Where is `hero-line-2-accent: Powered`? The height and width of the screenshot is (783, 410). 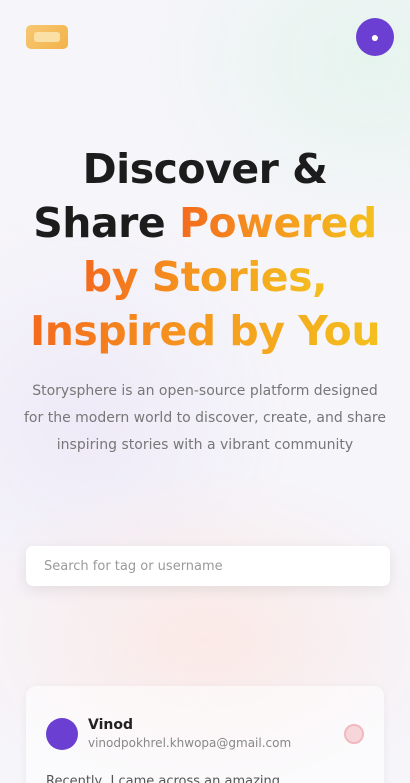
hero-line-2-accent: Powered is located at coordinates (277, 223).